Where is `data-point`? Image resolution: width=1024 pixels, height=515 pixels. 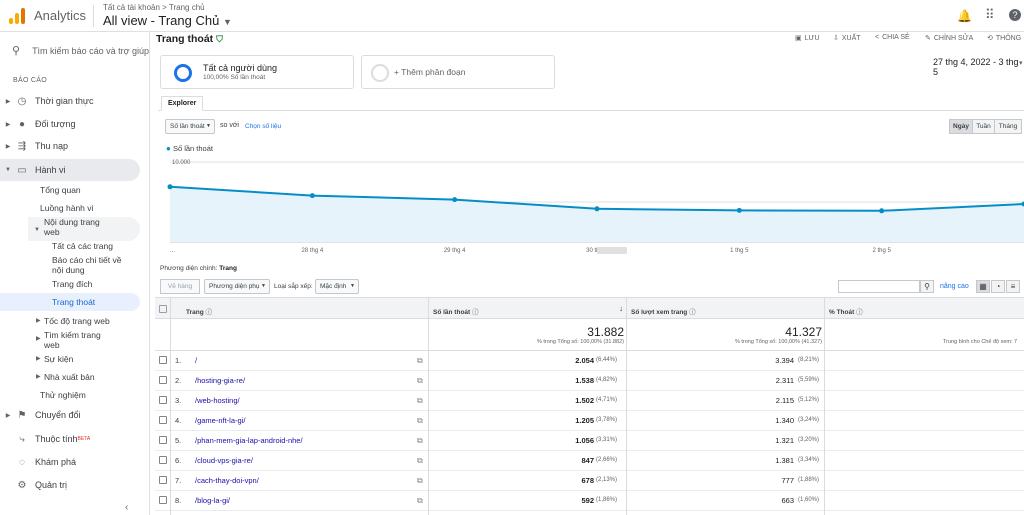 data-point is located at coordinates (882, 211).